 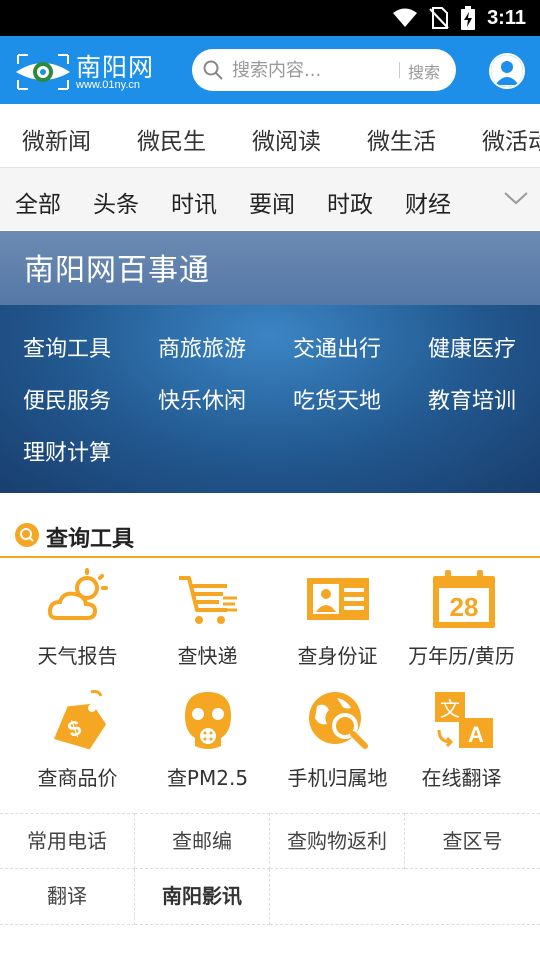 I want to click on banner-link-services: 便民服务, so click(x=67, y=399).